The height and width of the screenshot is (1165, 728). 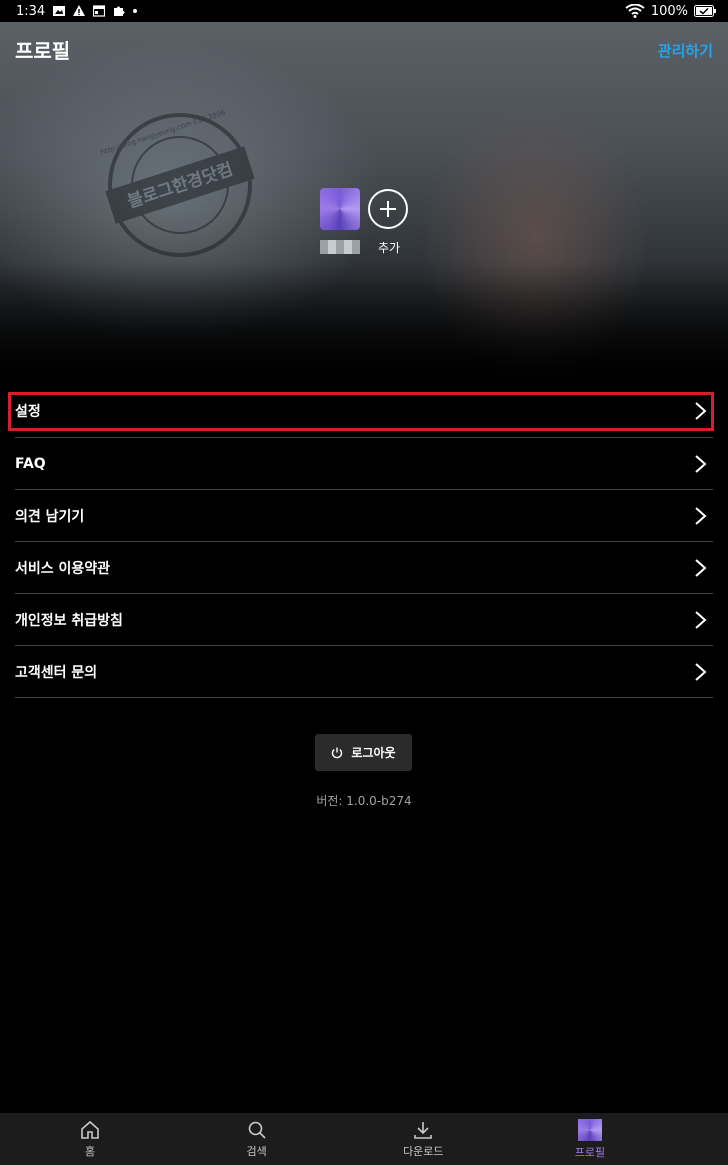 I want to click on status-bar: 1:34 100%, so click(x=364, y=11).